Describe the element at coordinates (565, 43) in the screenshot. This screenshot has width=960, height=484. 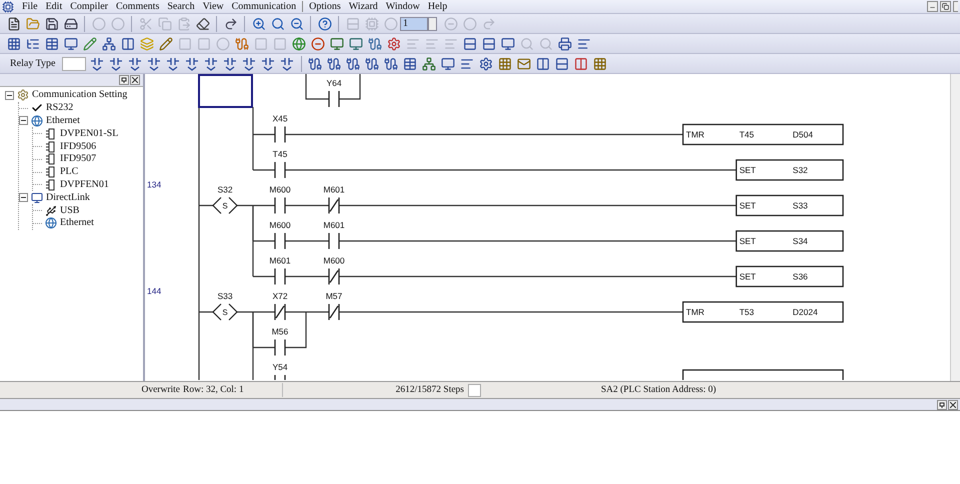
I see `printer-icon` at that location.